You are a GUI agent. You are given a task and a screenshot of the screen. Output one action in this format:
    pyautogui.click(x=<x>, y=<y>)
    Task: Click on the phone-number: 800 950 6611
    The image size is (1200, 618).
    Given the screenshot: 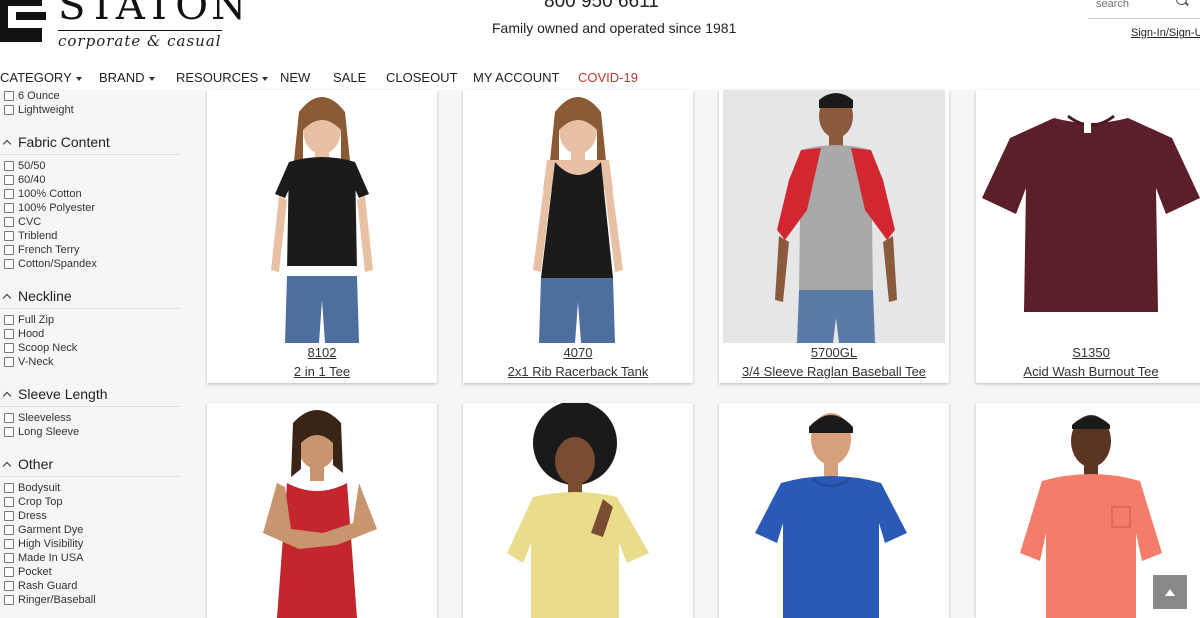 What is the action you would take?
    pyautogui.click(x=601, y=6)
    